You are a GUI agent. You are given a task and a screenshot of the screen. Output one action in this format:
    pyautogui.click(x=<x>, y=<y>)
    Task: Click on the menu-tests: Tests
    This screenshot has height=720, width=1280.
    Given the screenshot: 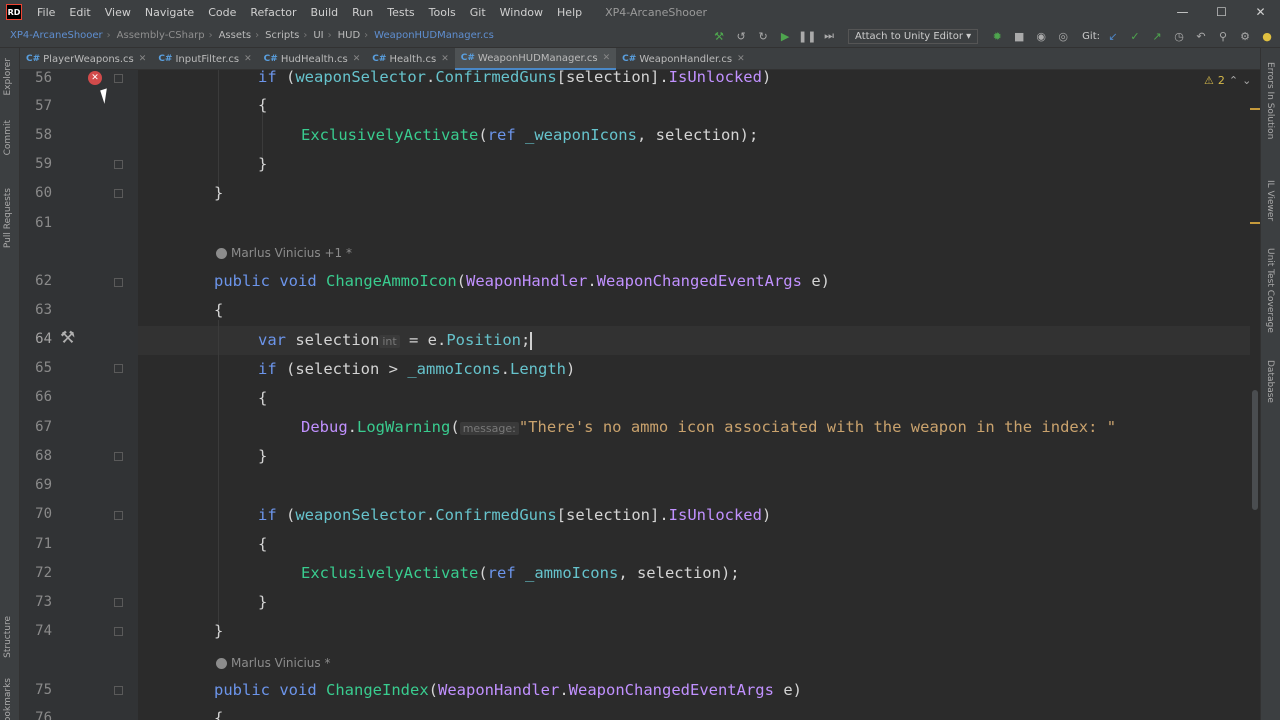 What is the action you would take?
    pyautogui.click(x=400, y=12)
    